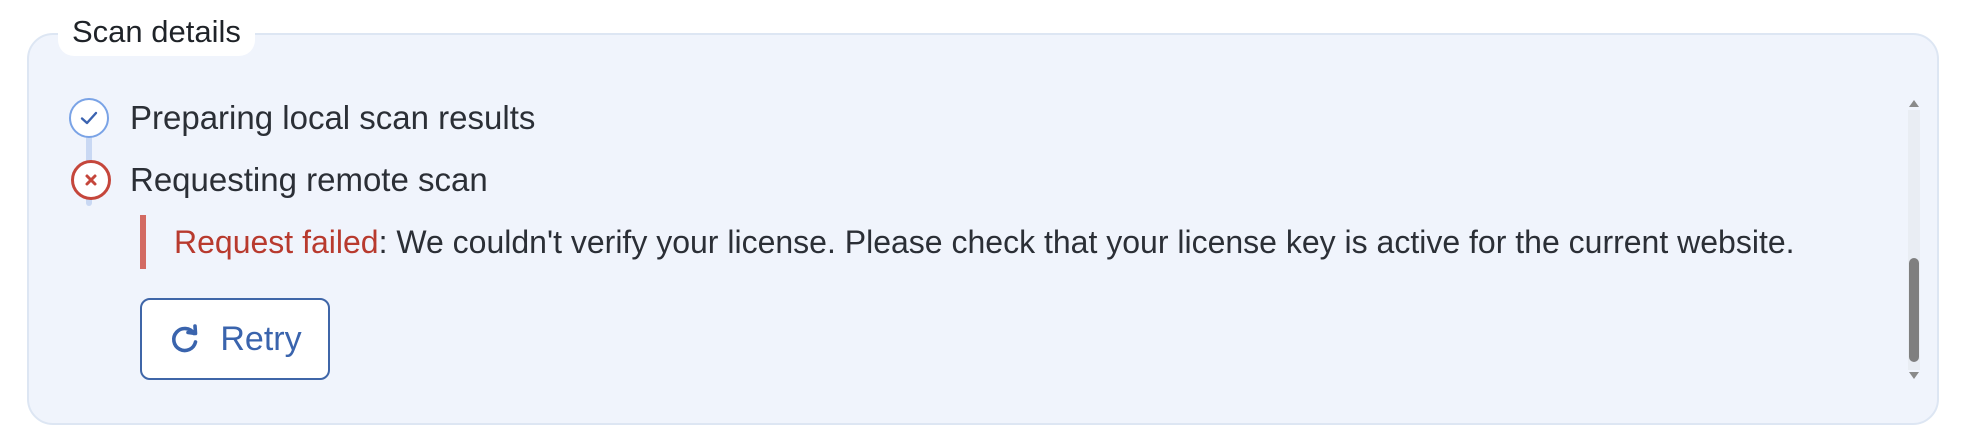 The image size is (1968, 442). What do you see at coordinates (156, 33) in the screenshot?
I see `panel-title: Scan details` at bounding box center [156, 33].